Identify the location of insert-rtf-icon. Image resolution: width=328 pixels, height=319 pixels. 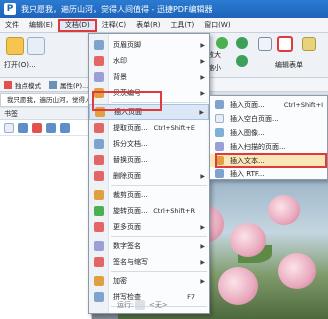
(219, 173).